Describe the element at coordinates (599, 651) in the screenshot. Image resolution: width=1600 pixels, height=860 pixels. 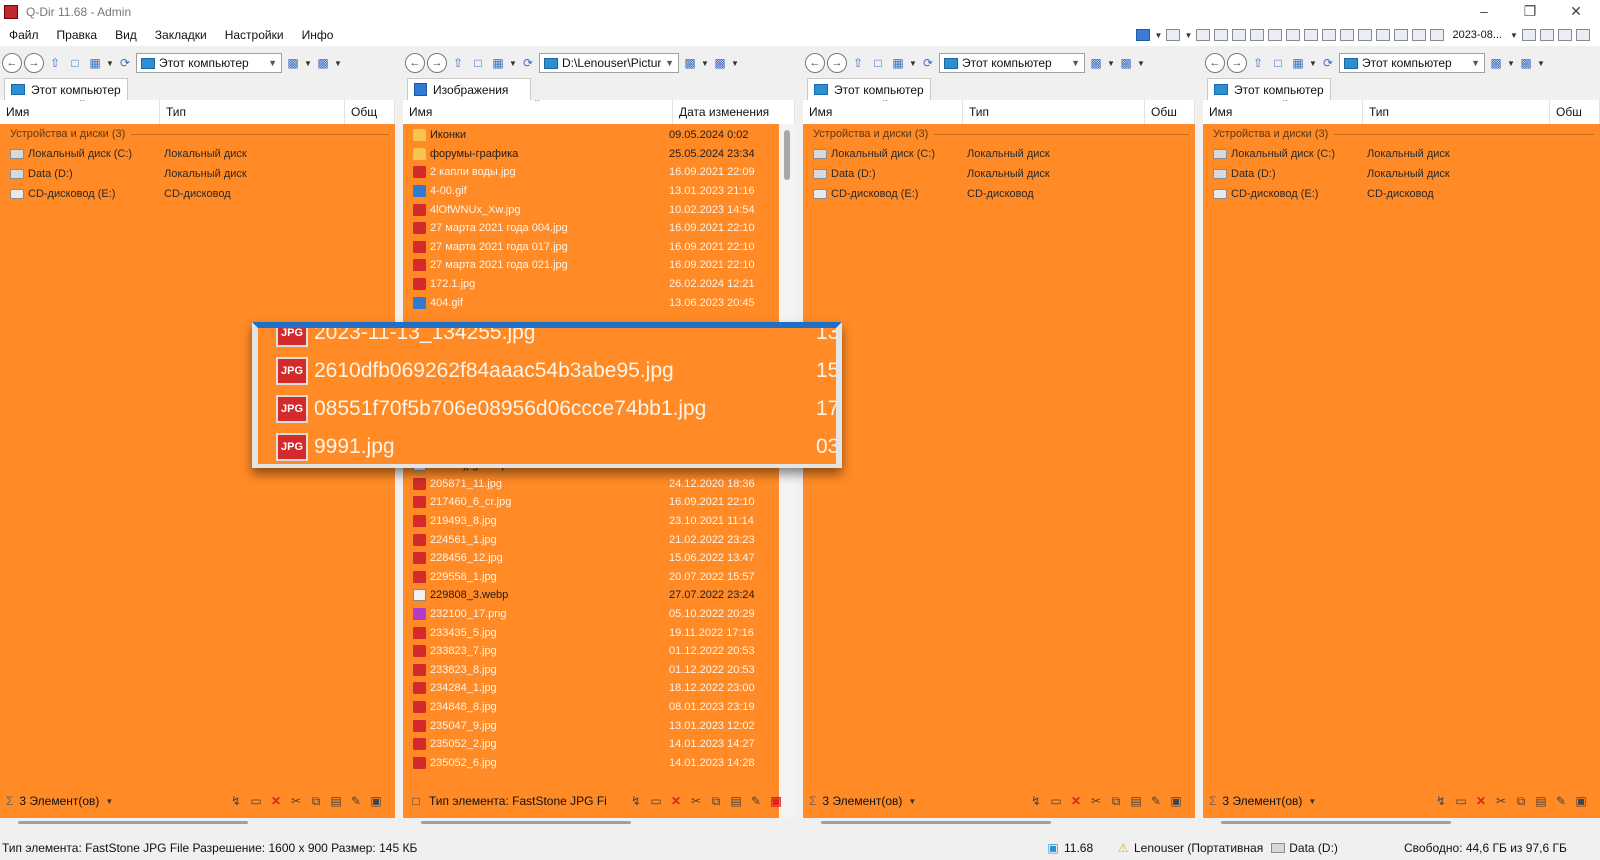
I see `list-item: 233823_7.jpg 01.12.2022 20:53` at that location.